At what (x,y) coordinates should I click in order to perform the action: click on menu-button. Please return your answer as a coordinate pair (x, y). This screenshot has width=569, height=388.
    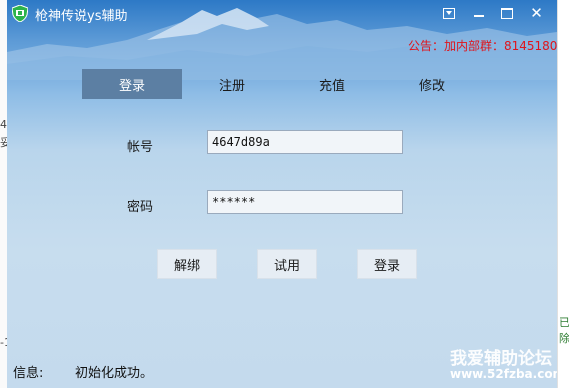
    Looking at the image, I should click on (448, 13).